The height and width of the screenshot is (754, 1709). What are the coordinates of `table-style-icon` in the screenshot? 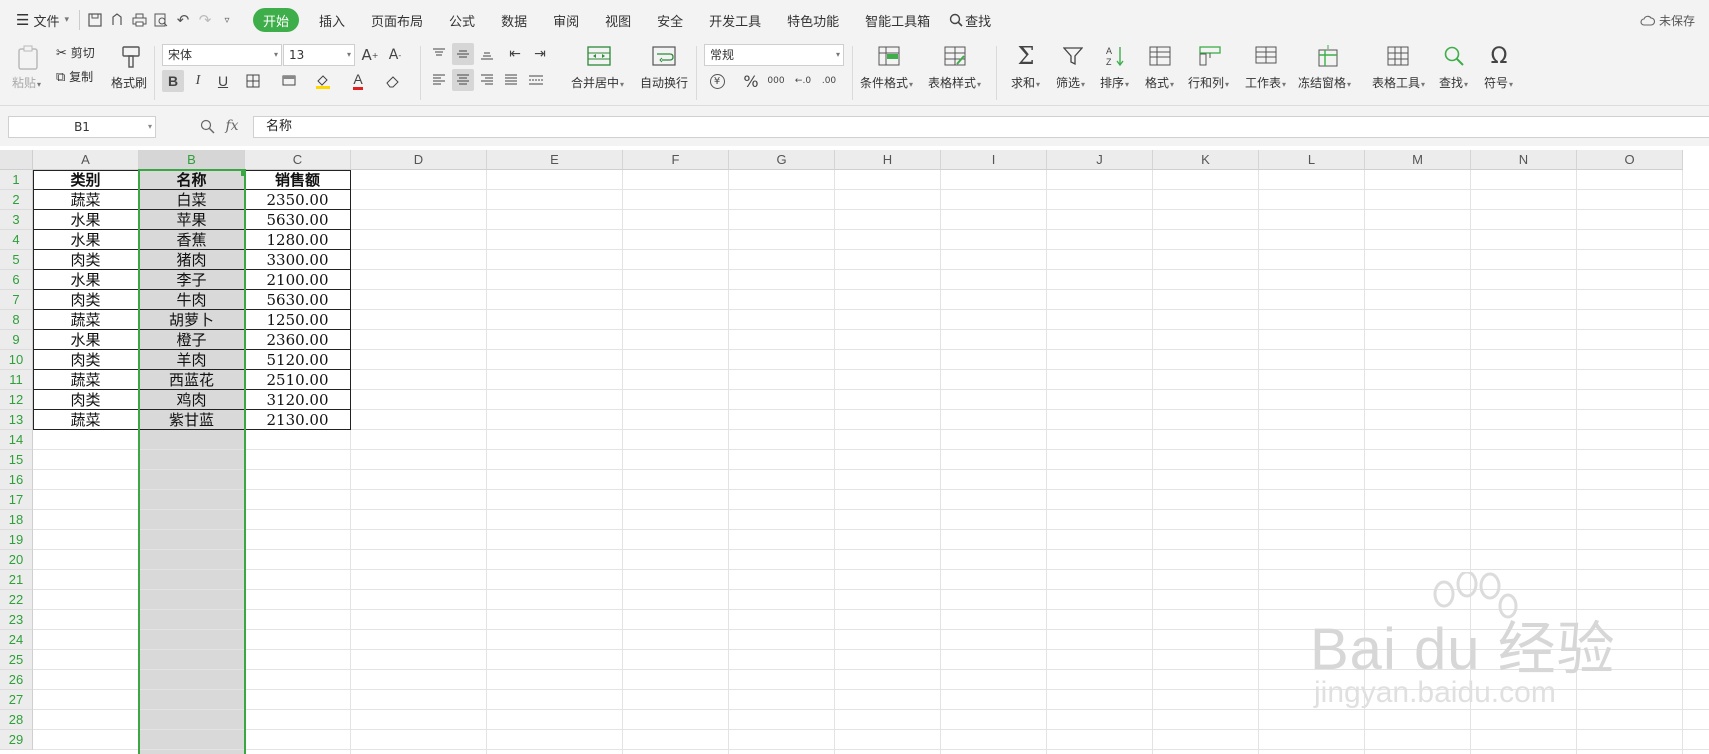 It's located at (955, 56).